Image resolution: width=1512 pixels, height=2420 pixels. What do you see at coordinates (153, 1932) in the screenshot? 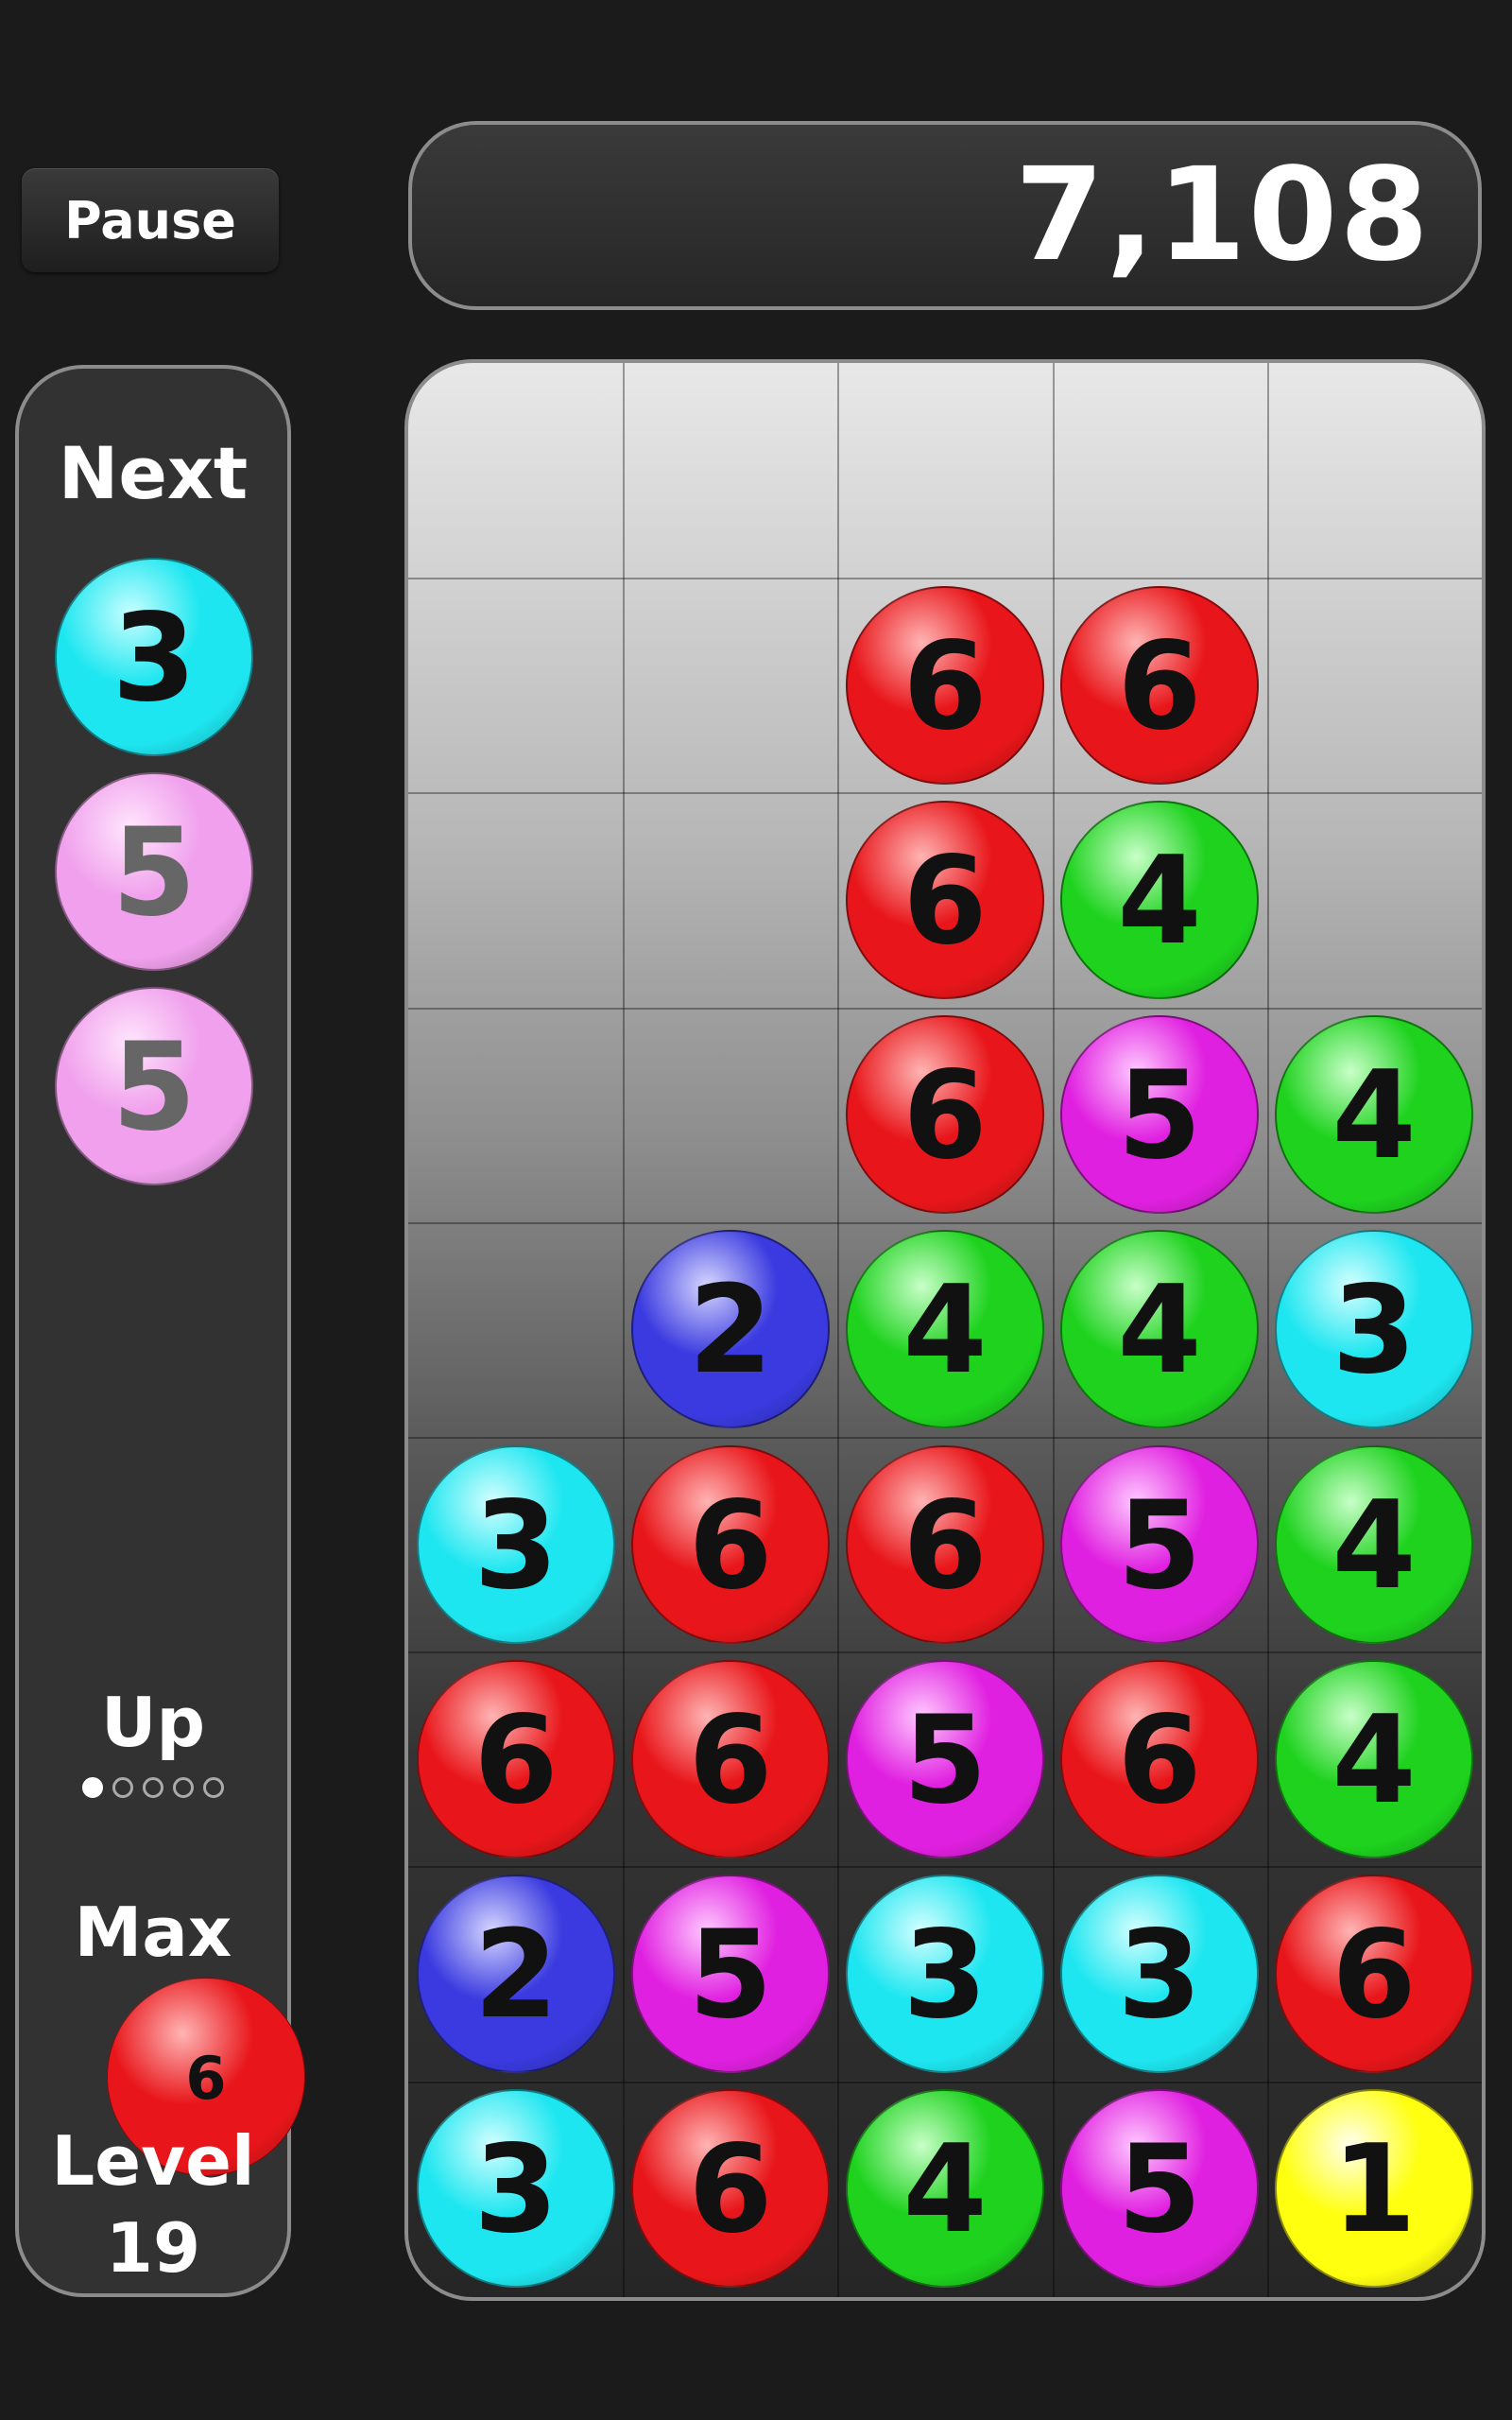
I see `max-label: Max` at bounding box center [153, 1932].